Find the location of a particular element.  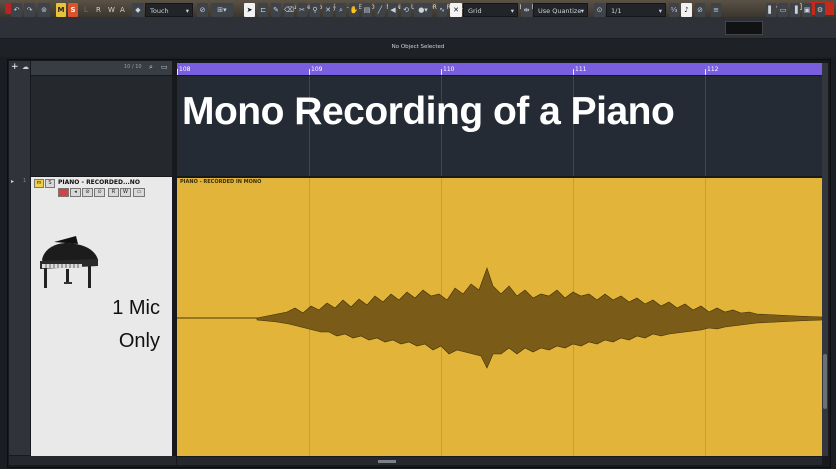

track-count: 10 / 10 is located at coordinates (133, 67).